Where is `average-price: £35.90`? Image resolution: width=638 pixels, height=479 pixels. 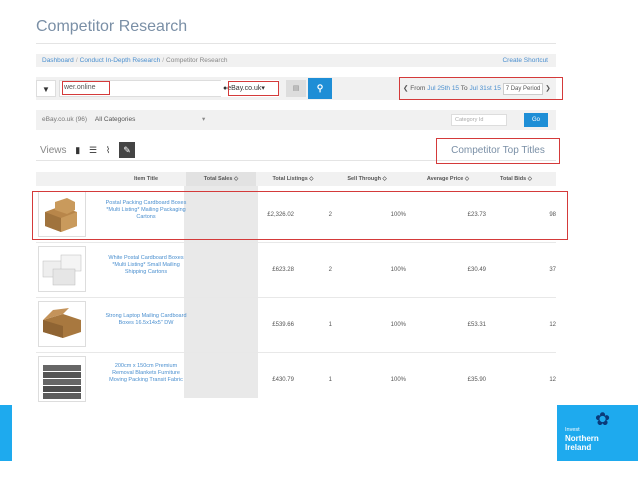
average-price: £35.90 is located at coordinates (476, 380).